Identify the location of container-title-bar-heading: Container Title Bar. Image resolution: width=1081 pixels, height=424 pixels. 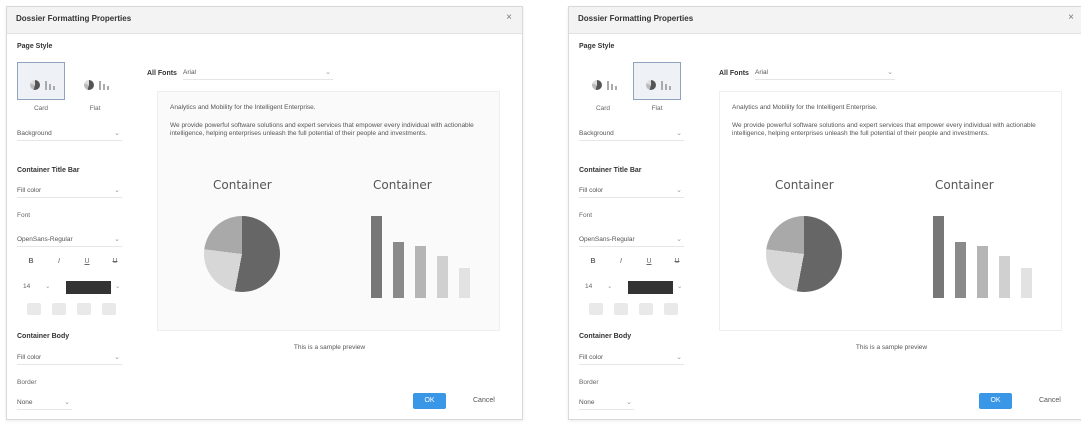
(48, 170).